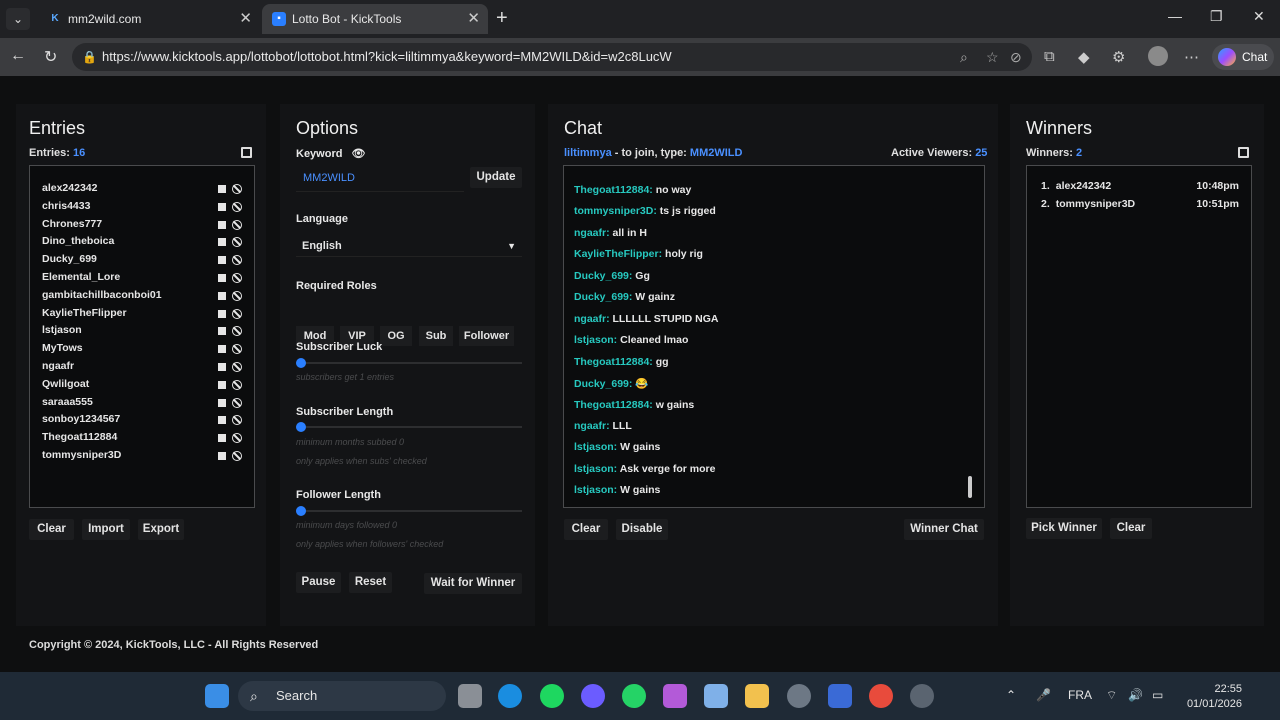 Image resolution: width=1280 pixels, height=720 pixels. I want to click on role-follower-button: Follower, so click(486, 336).